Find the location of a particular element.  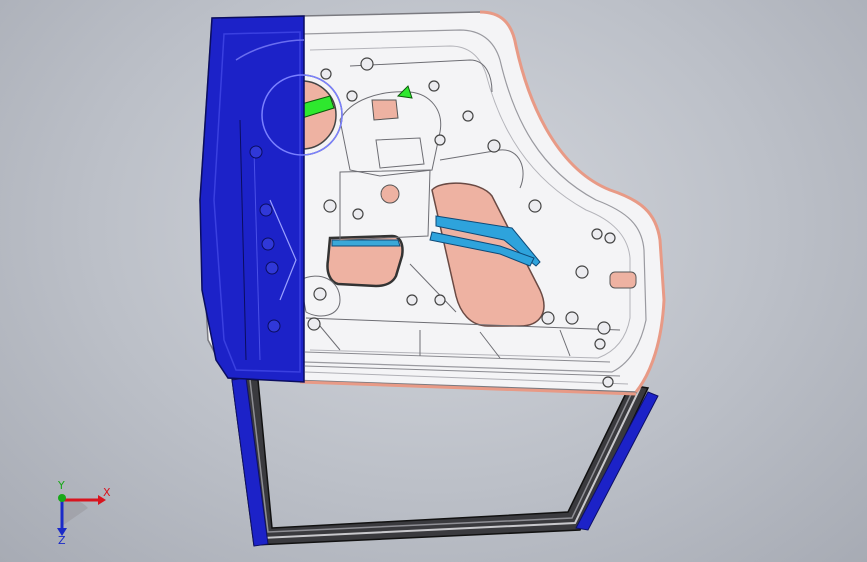

y-axis-marker is located at coordinates (62, 498).